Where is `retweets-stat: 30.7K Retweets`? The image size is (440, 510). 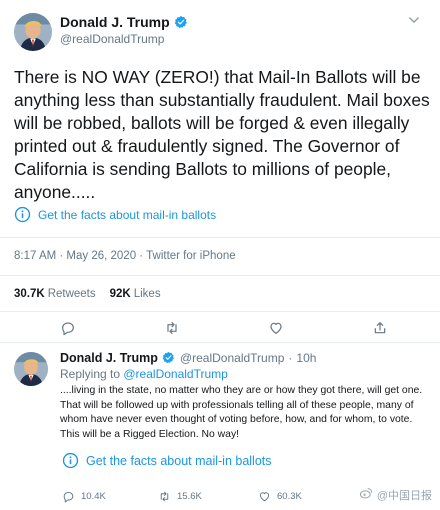 retweets-stat: 30.7K Retweets is located at coordinates (55, 294).